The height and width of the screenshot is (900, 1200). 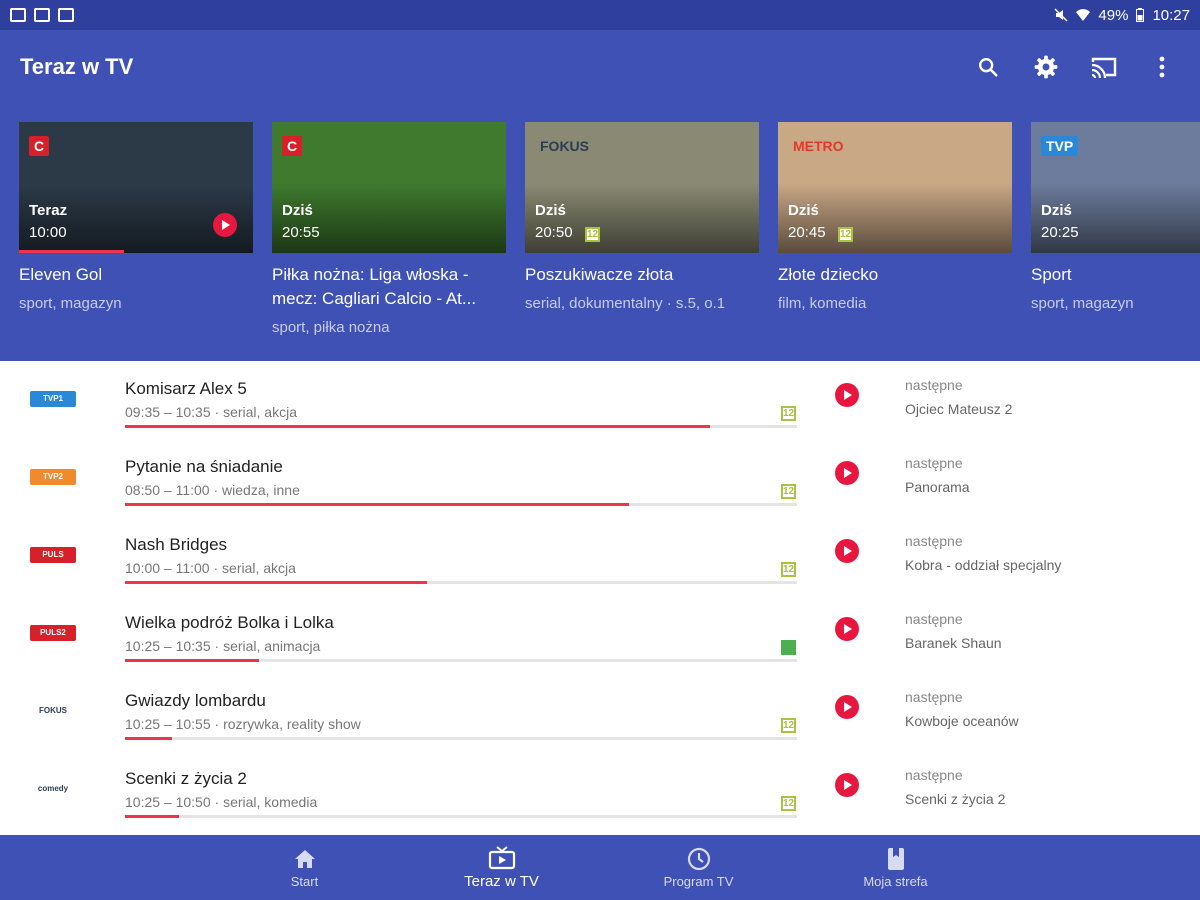 I want to click on nav-item-tv: Teraz w TV, so click(x=501, y=867).